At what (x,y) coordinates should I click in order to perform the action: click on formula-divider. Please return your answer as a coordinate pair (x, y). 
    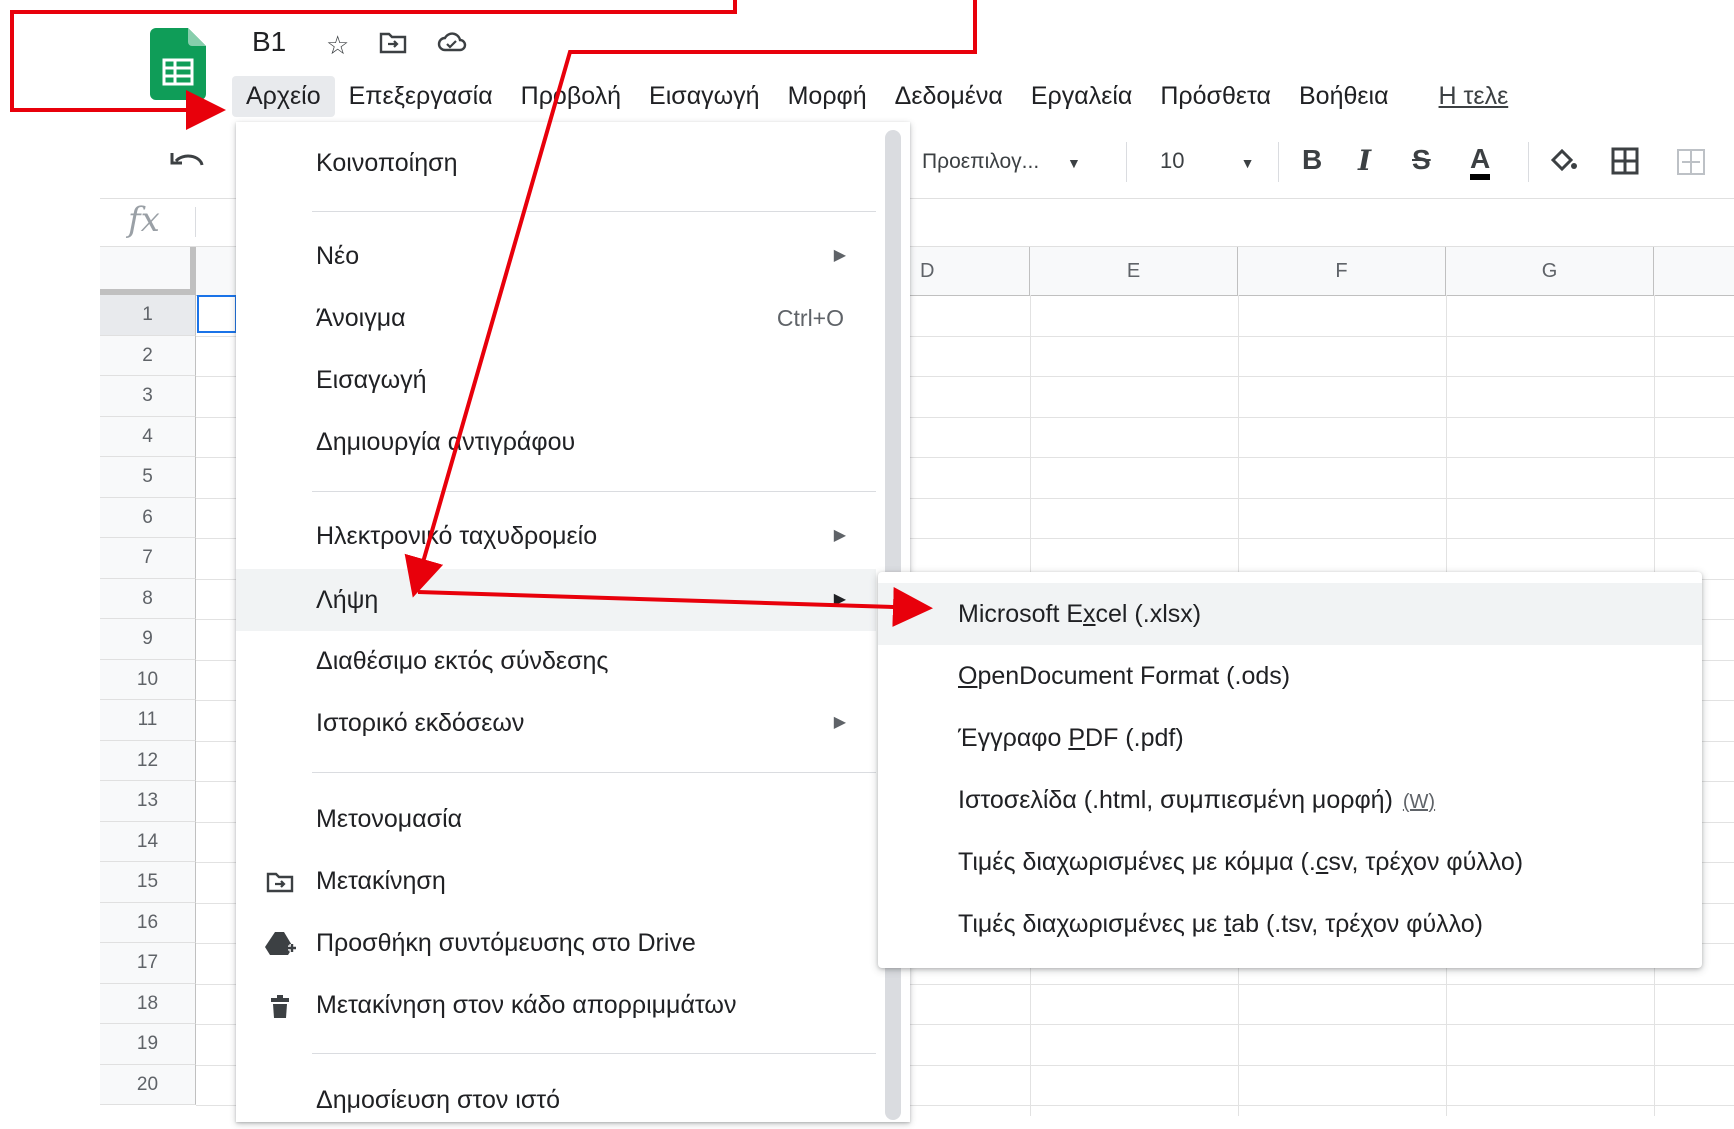
    Looking at the image, I should click on (195, 222).